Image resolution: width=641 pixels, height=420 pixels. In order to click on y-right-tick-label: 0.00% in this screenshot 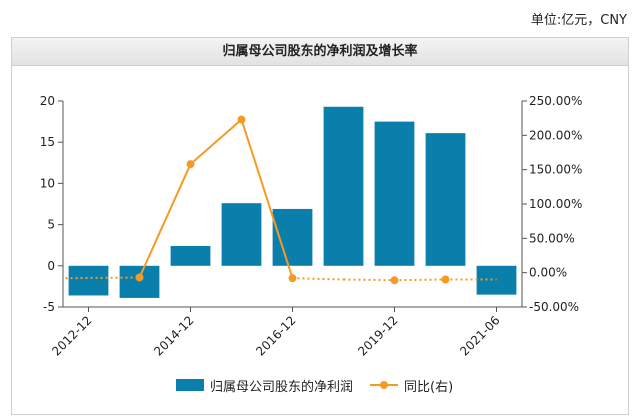, I will do `click(548, 273)`.